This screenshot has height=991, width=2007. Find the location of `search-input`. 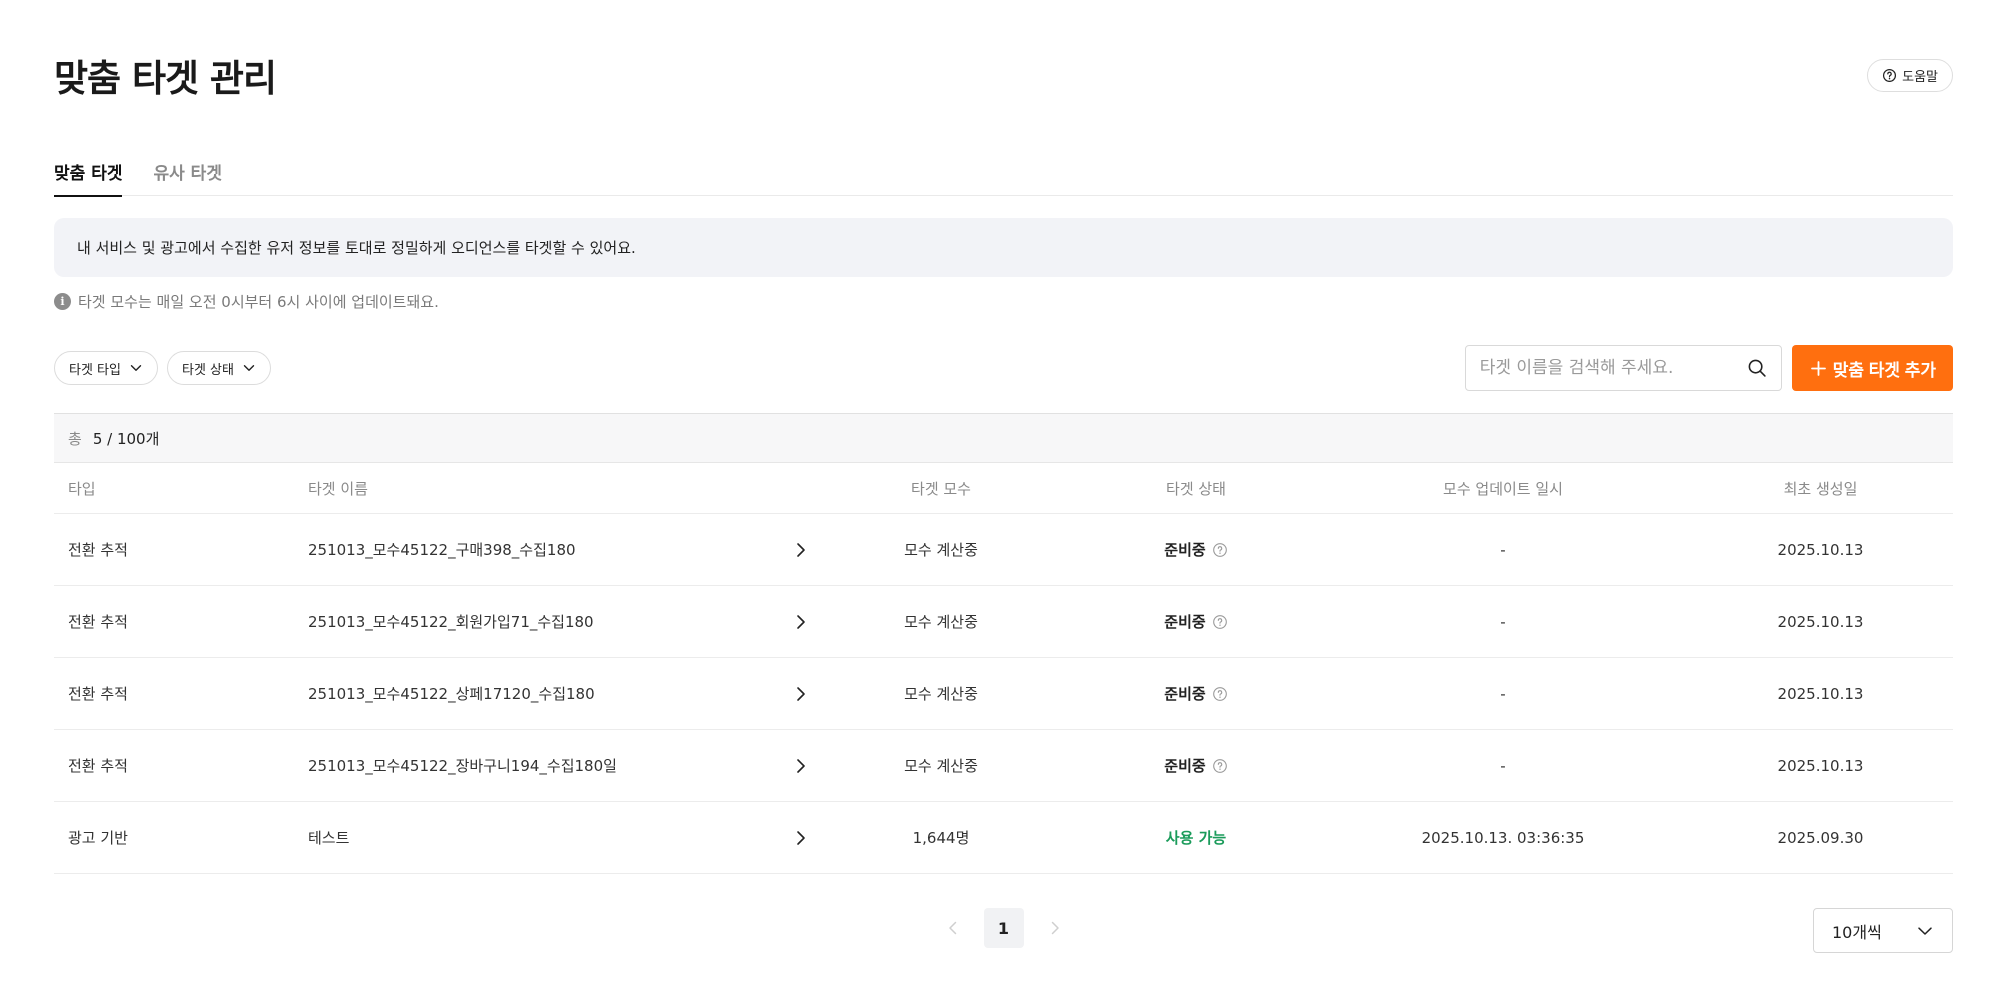

search-input is located at coordinates (1613, 368).